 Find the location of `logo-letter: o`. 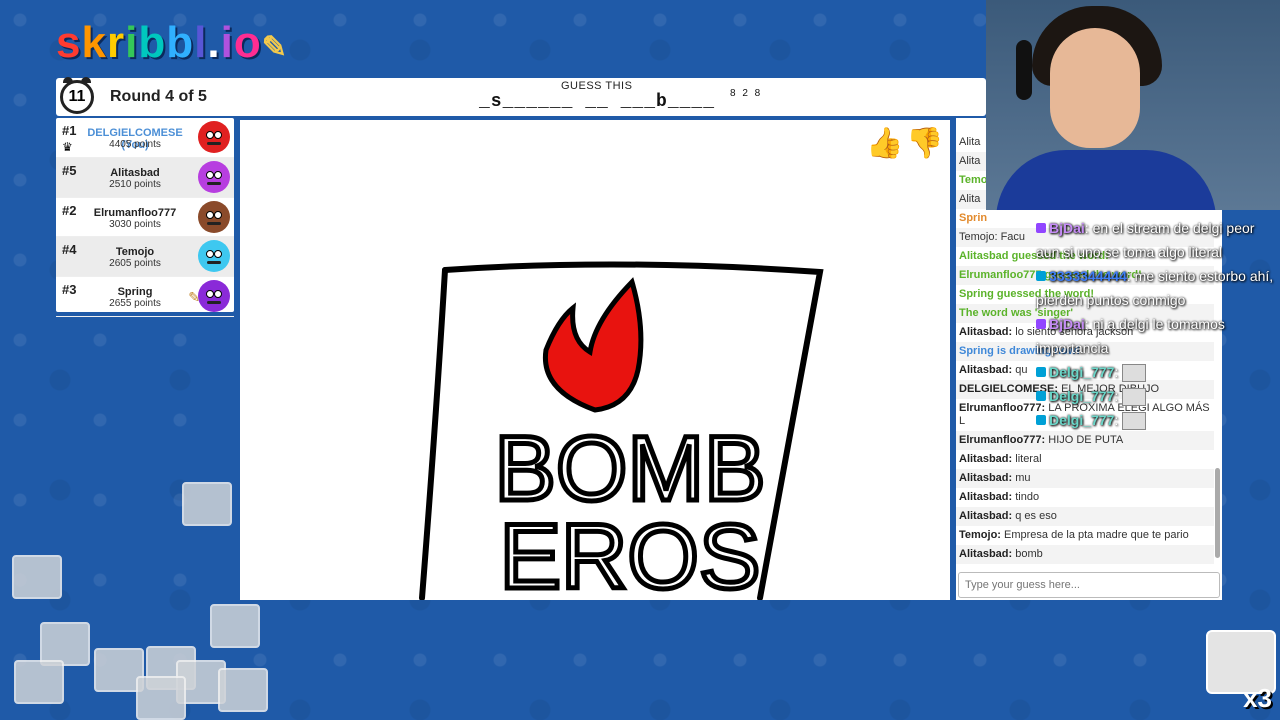

logo-letter: o is located at coordinates (247, 42).